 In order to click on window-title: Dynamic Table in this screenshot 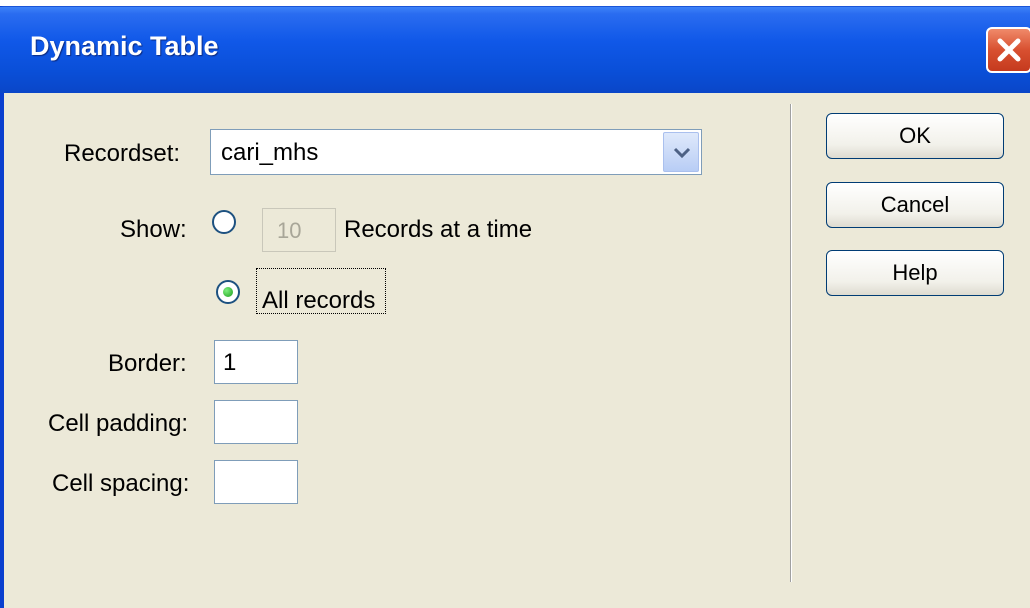, I will do `click(124, 46)`.